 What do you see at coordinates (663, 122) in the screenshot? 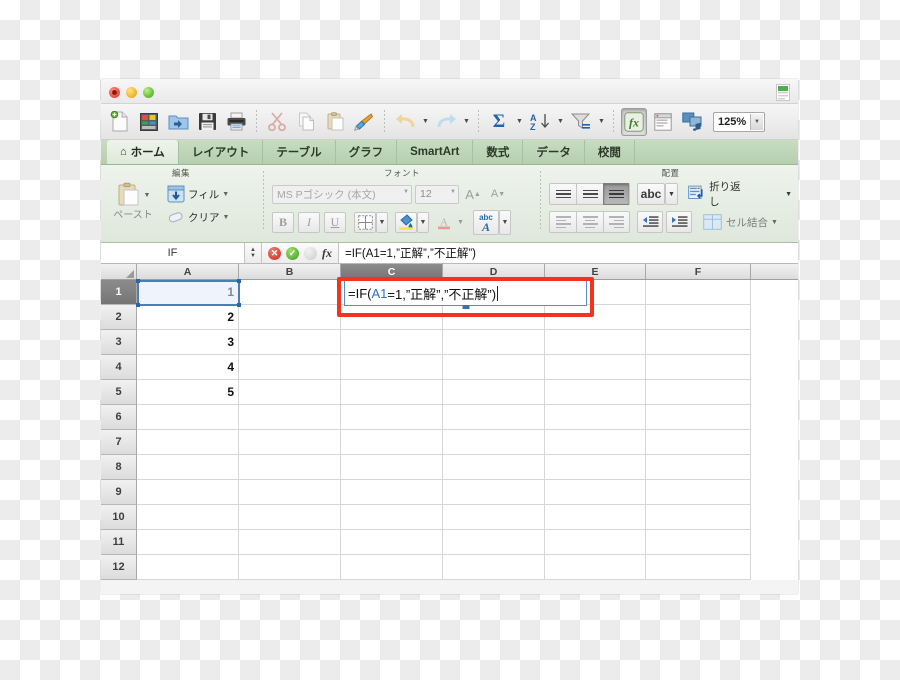
I see `toolbox-icon` at bounding box center [663, 122].